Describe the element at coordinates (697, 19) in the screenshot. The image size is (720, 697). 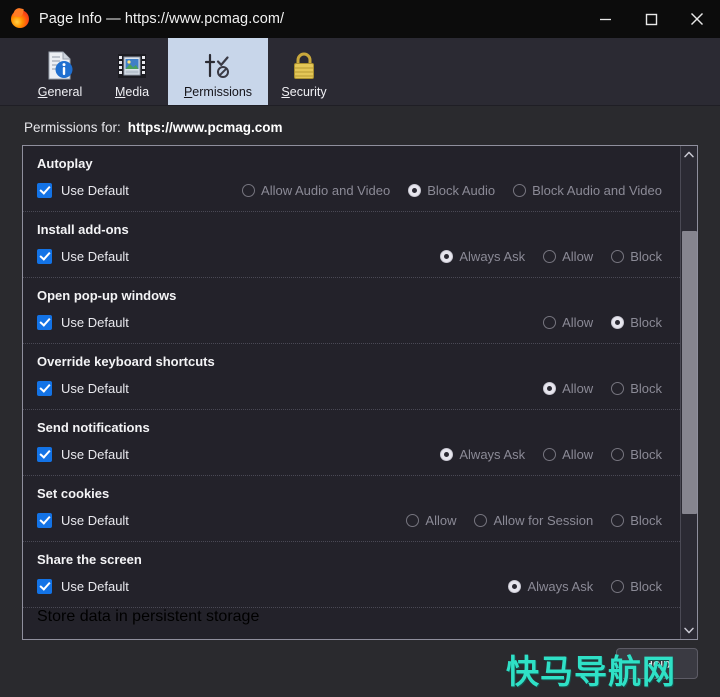
I see `close-button` at that location.